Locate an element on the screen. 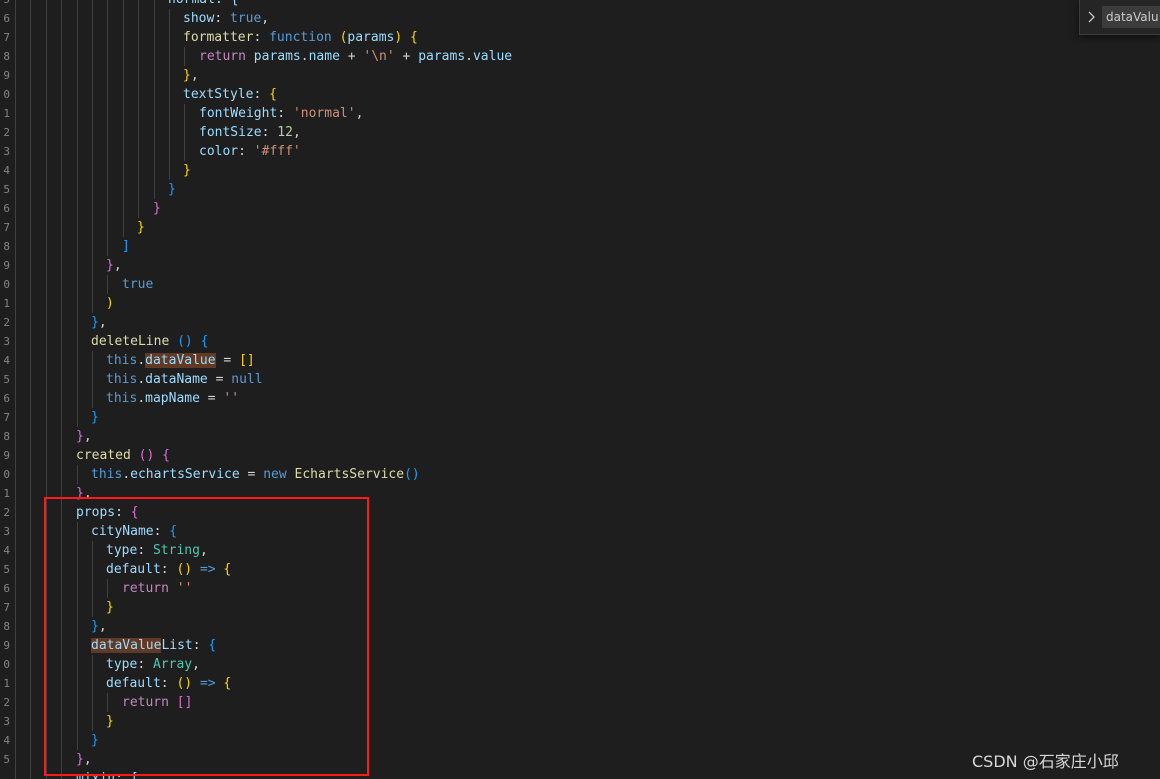  code-line: this.mapName = '' is located at coordinates (580, 398).